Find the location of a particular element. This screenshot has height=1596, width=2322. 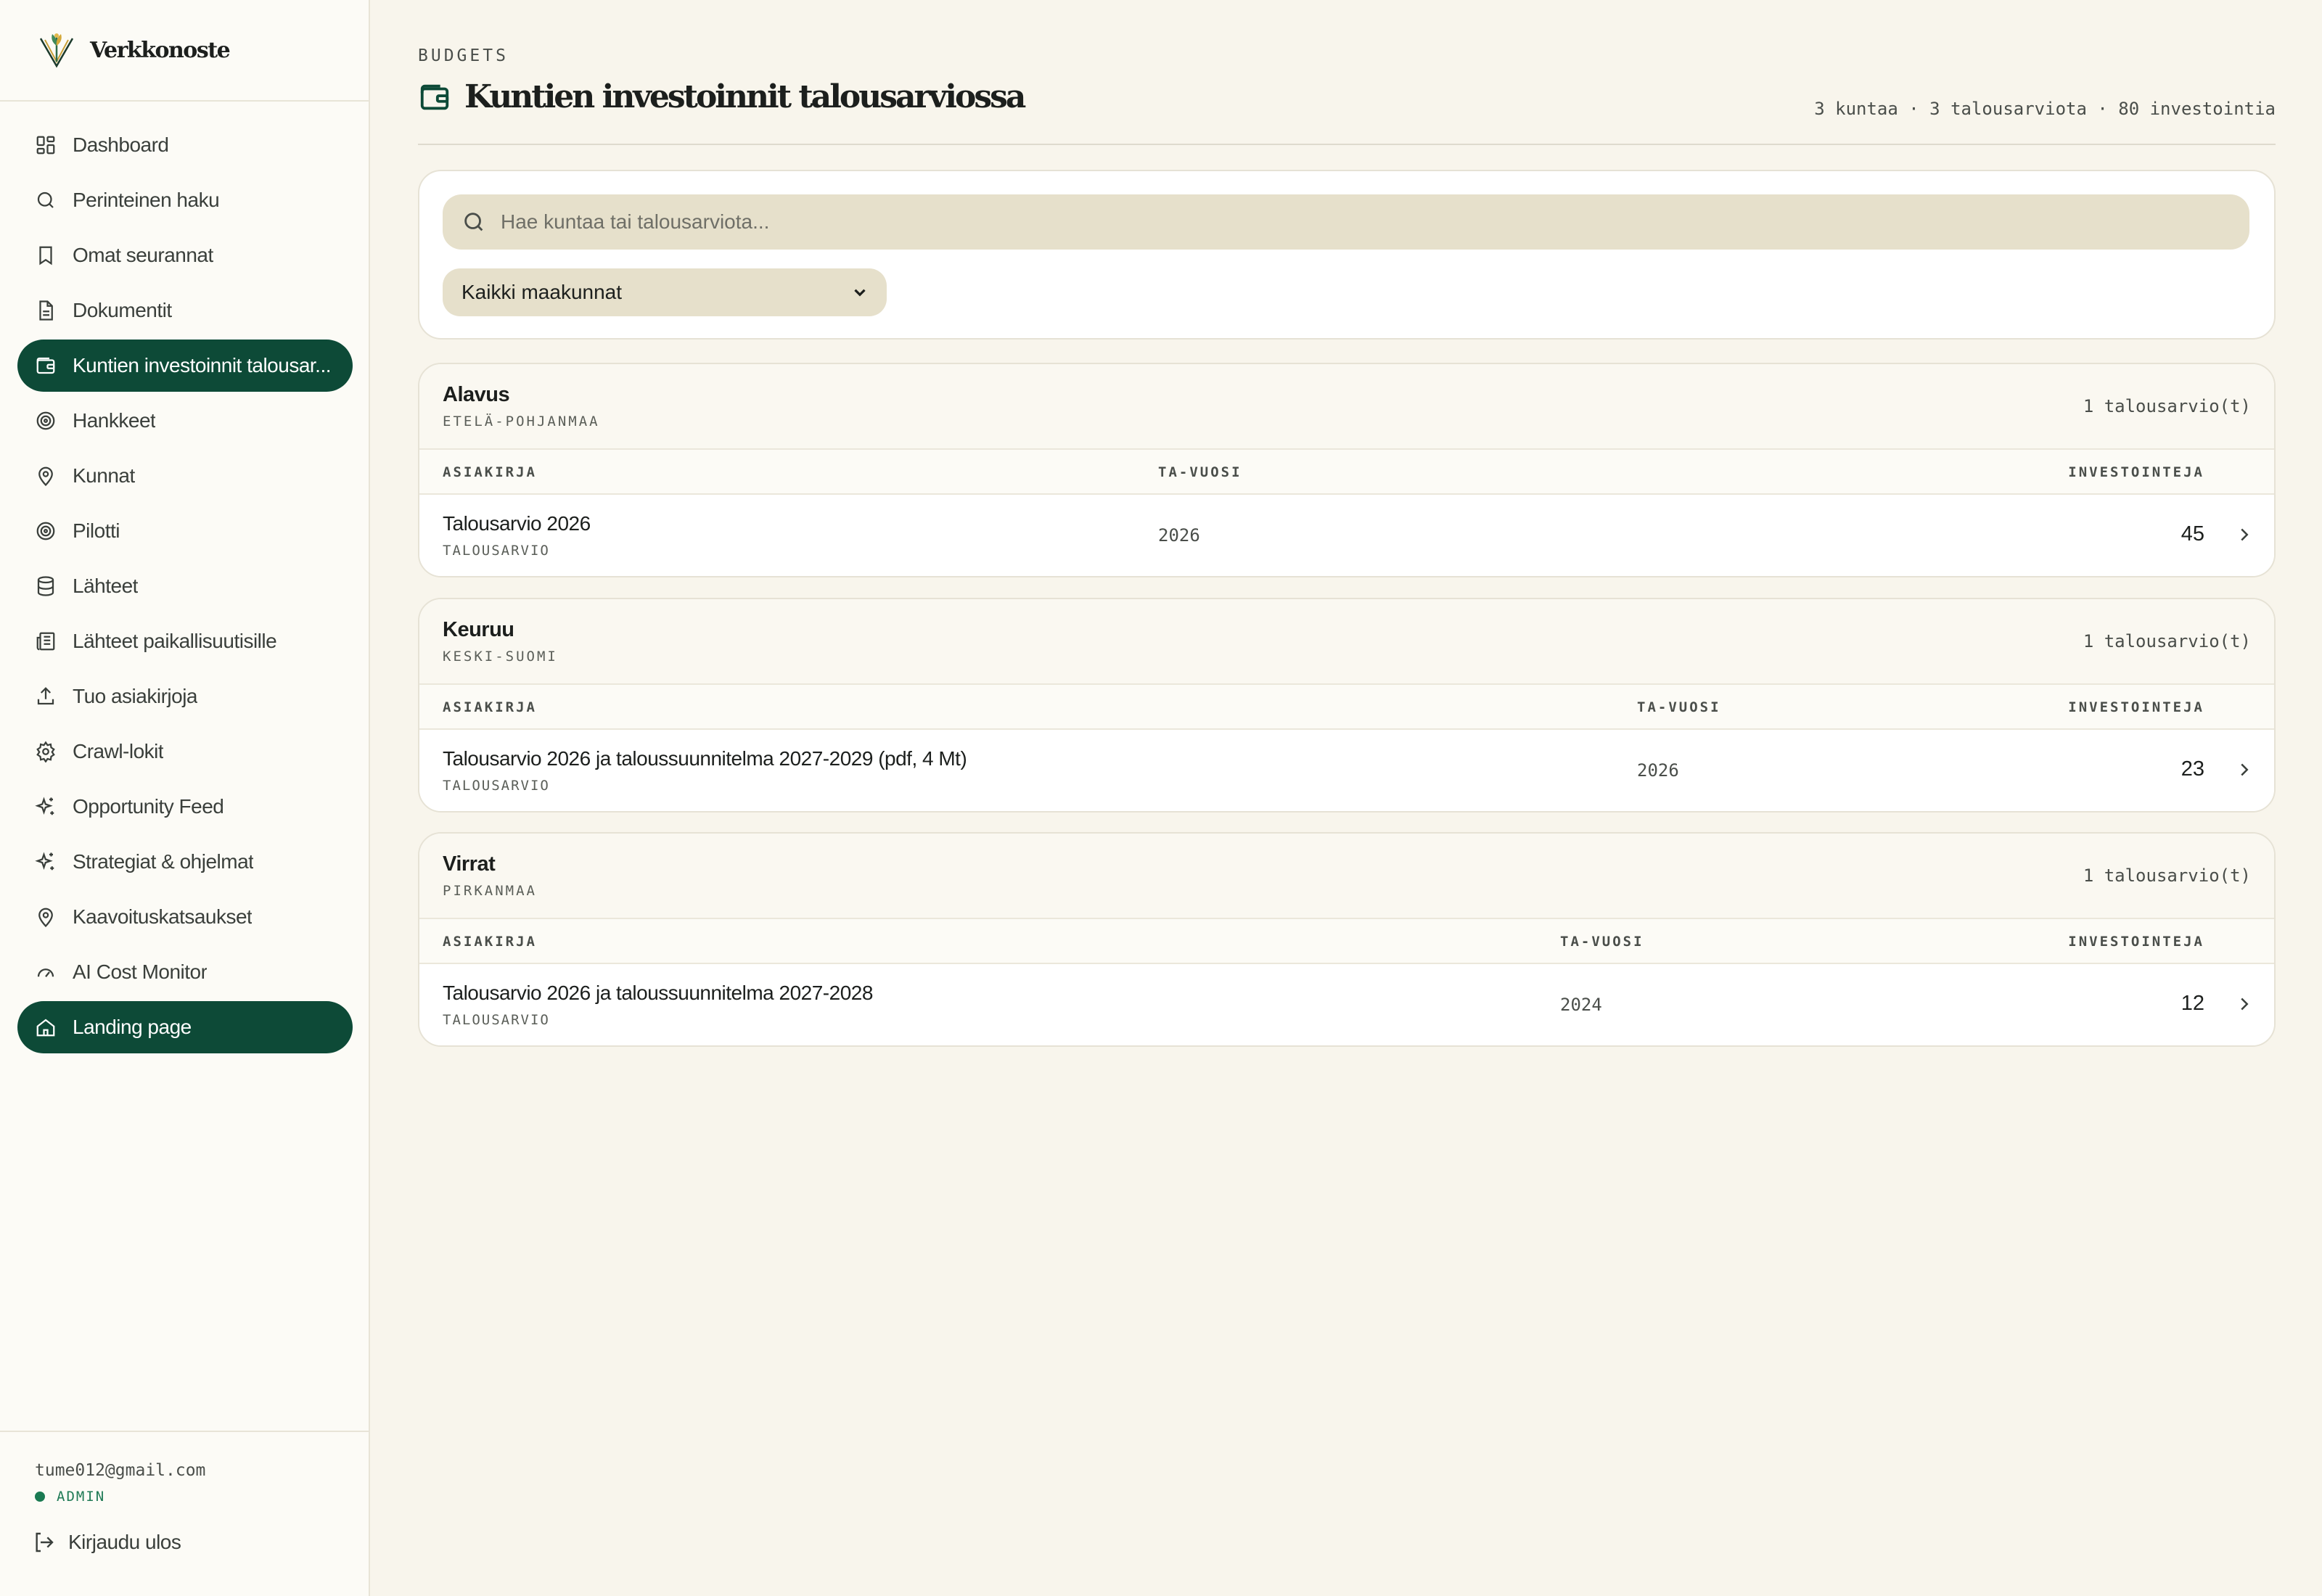

sidebar-item-tuo-asiakirjoja: Tuo asiakirjoja is located at coordinates (185, 696).